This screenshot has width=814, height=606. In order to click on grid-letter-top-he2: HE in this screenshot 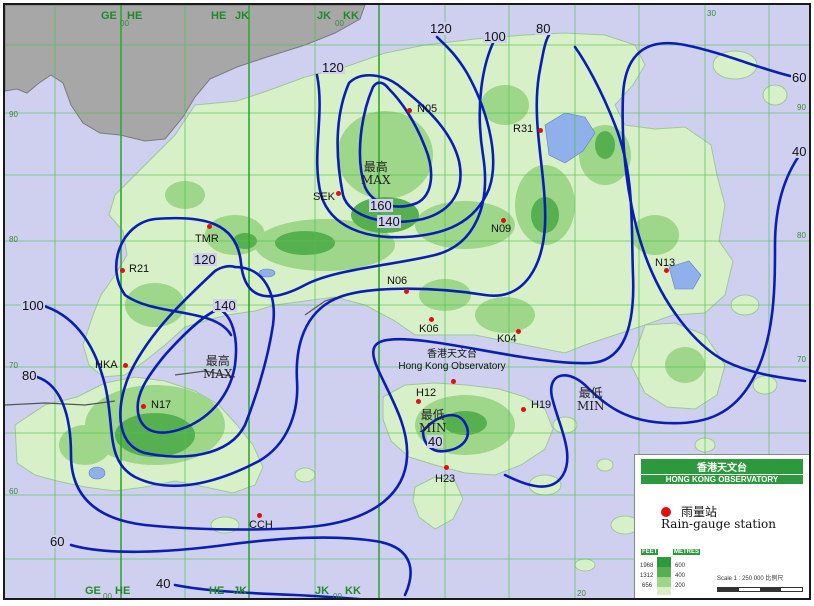, I will do `click(219, 16)`.